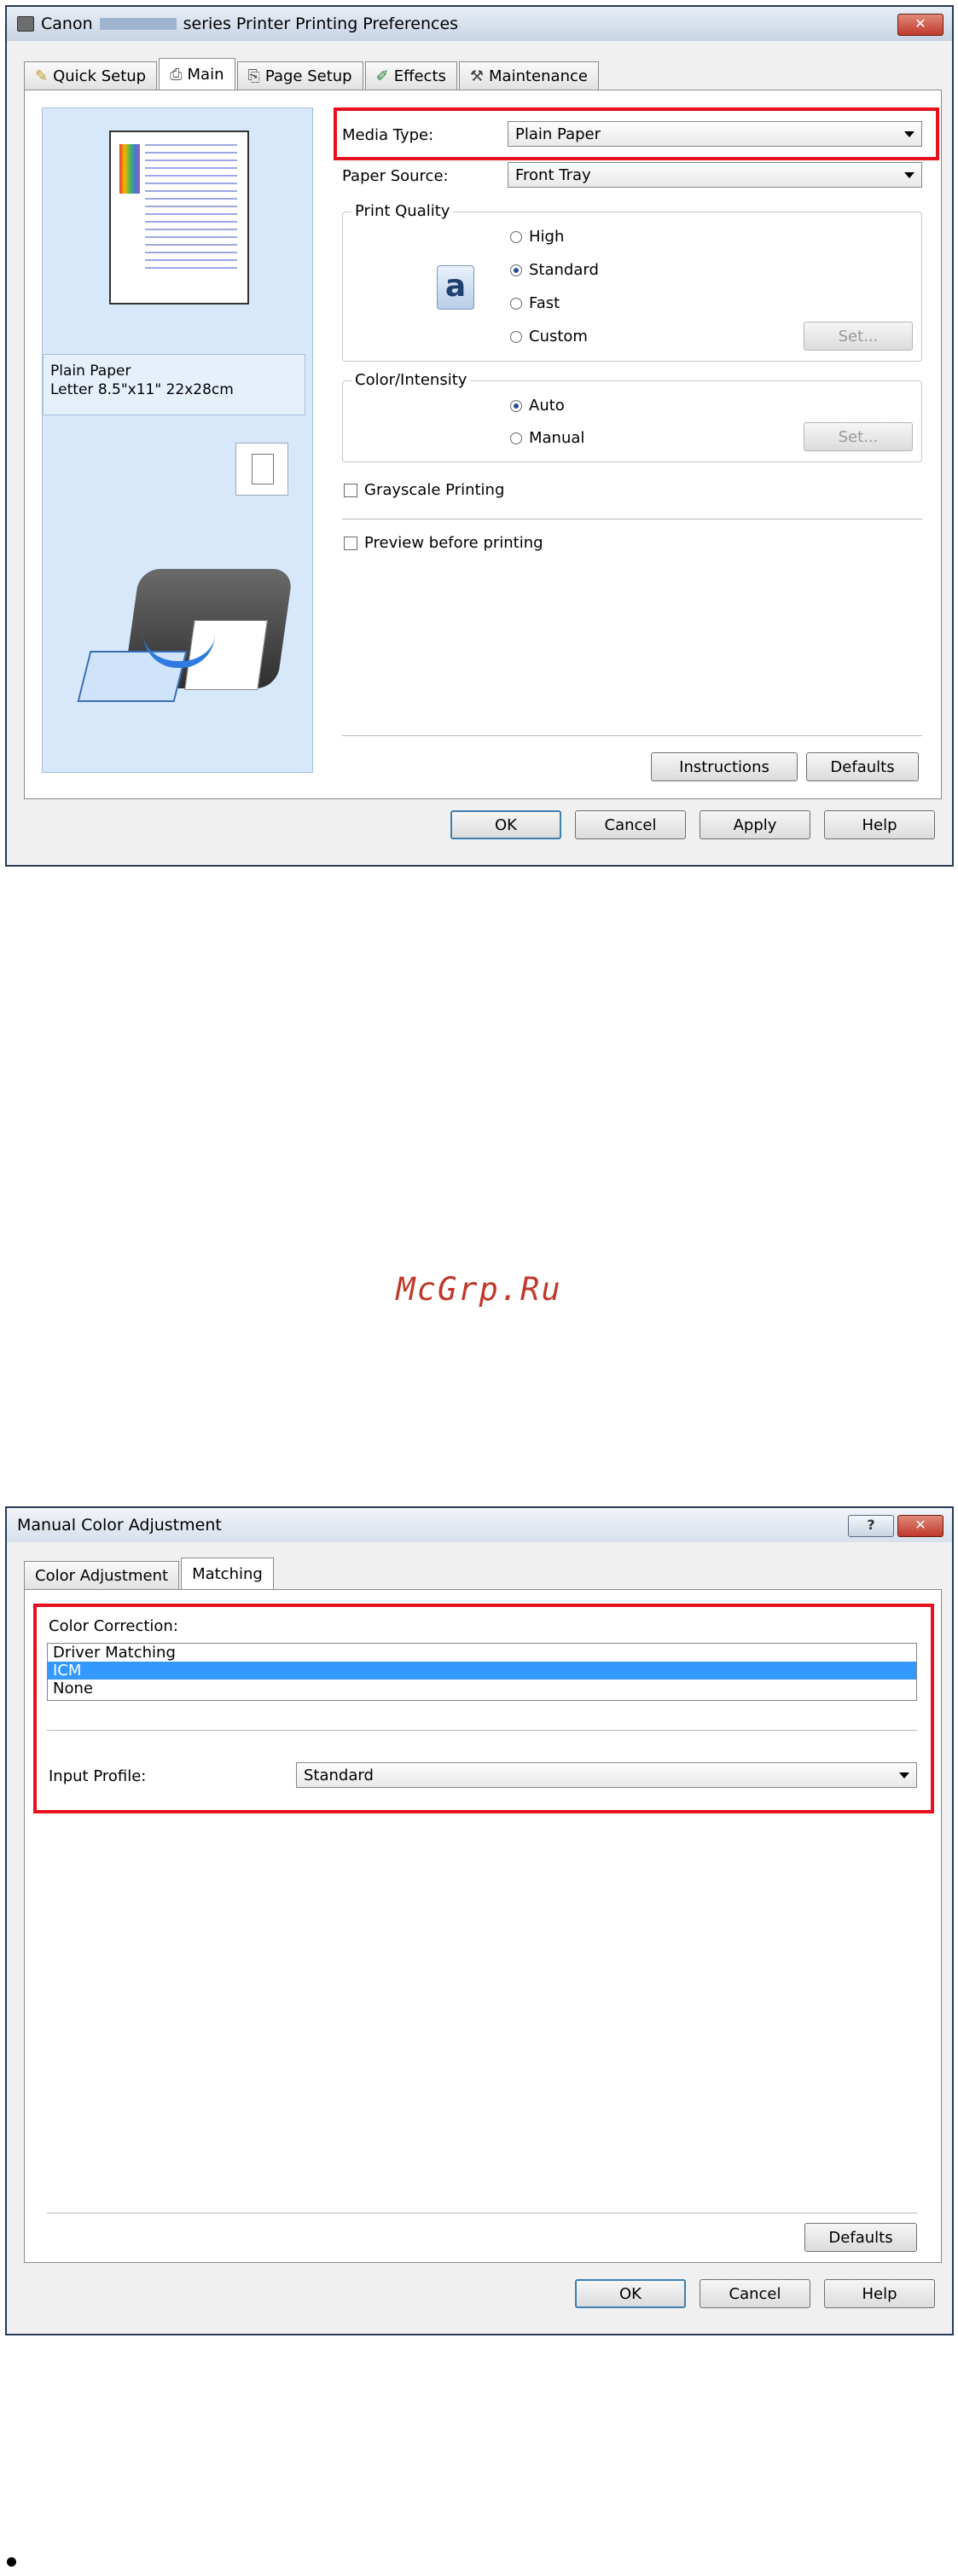  Describe the element at coordinates (339, 1775) in the screenshot. I see `input-profile-value: Standard` at that location.